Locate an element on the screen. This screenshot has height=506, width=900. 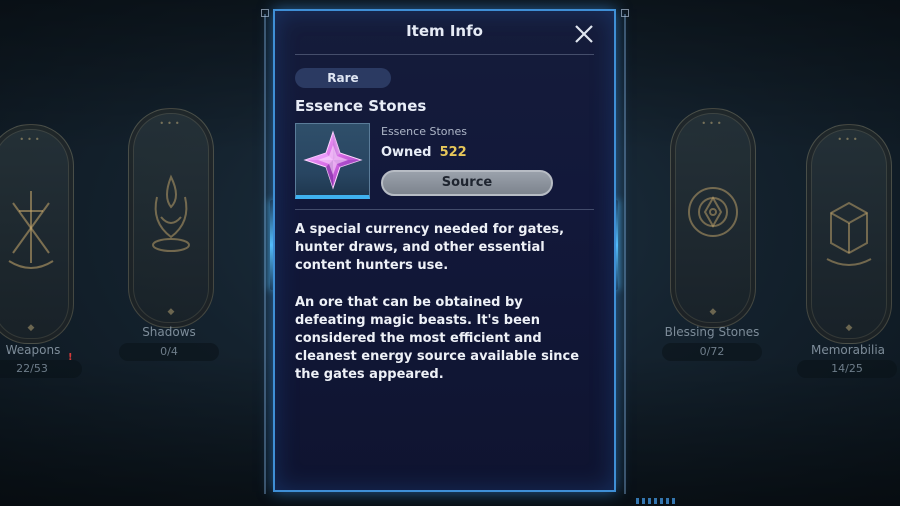
modal-frame-line-right is located at coordinates (625, 254).